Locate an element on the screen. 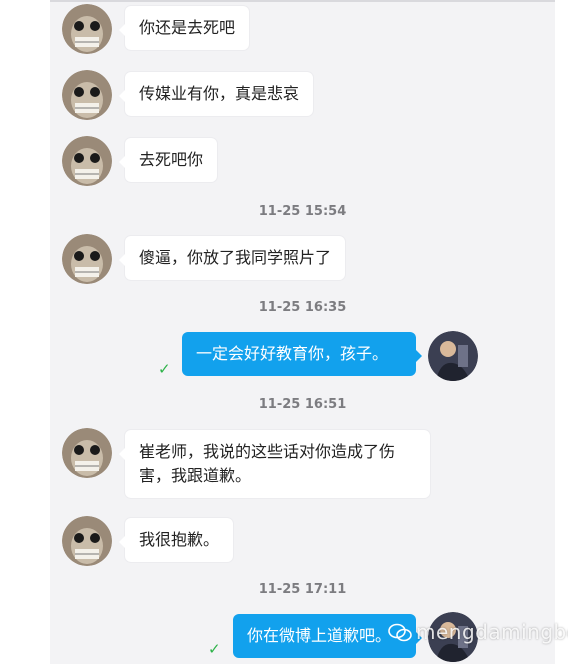 Image resolution: width=568 pixels, height=664 pixels. timestamp: 11-25 17:11 is located at coordinates (302, 589).